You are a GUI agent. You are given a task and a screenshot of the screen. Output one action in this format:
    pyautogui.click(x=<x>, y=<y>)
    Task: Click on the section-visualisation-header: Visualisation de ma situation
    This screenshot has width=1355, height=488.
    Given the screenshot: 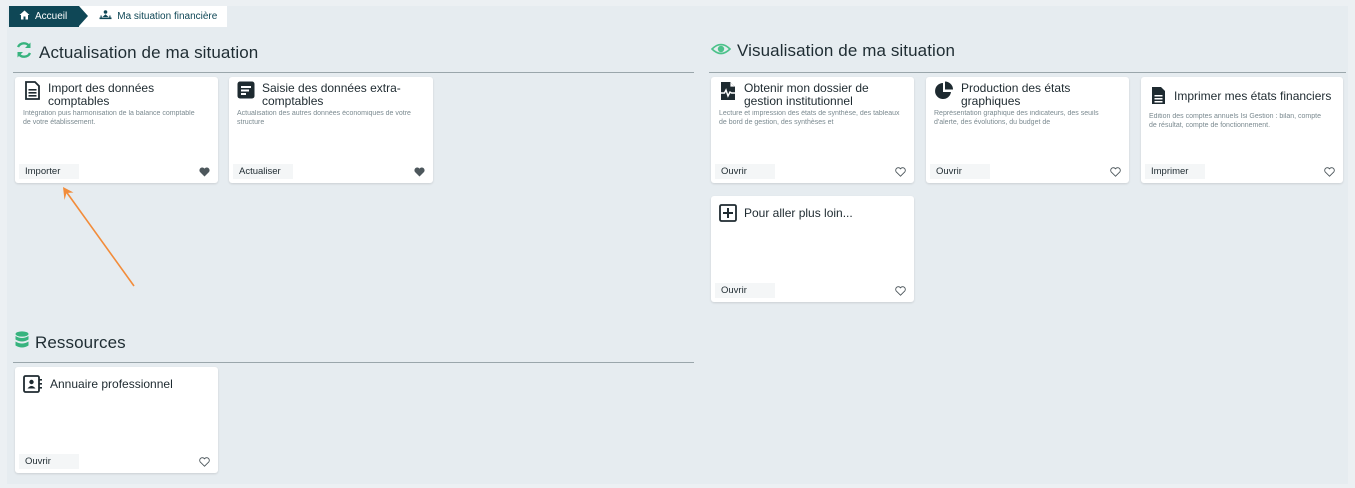 What is the action you would take?
    pyautogui.click(x=833, y=51)
    